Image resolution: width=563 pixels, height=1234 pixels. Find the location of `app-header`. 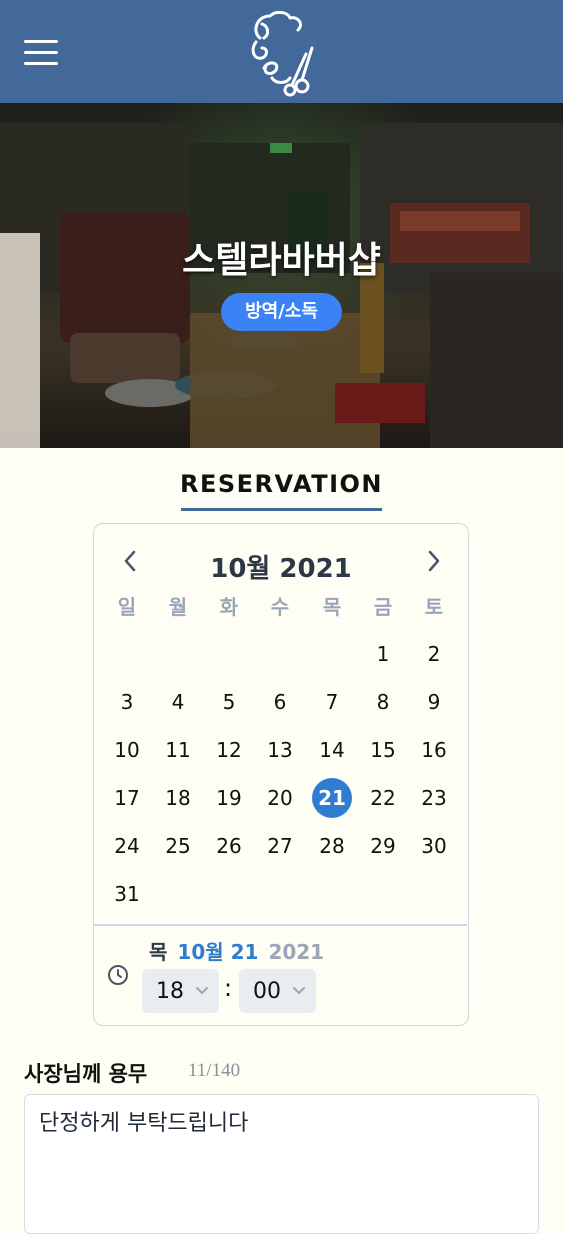

app-header is located at coordinates (281, 51).